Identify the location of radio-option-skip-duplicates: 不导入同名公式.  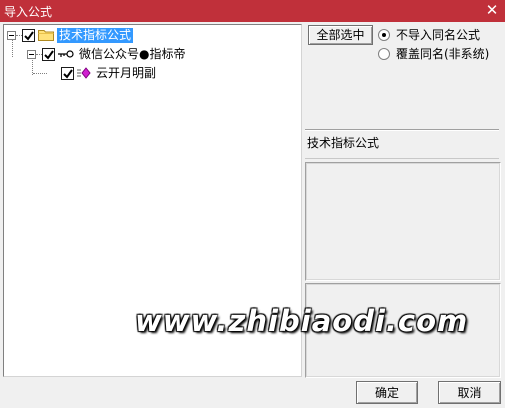
(429, 34).